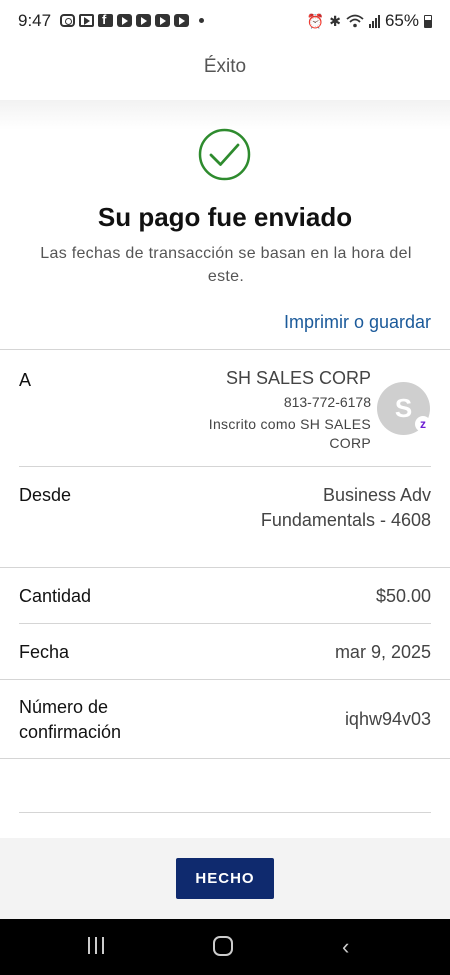 The height and width of the screenshot is (975, 450). What do you see at coordinates (35, 20) in the screenshot?
I see `status-time: 9:47` at bounding box center [35, 20].